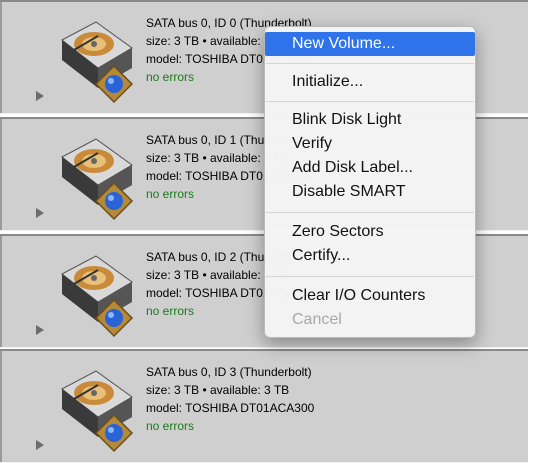 The image size is (538, 463). What do you see at coordinates (229, 372) in the screenshot?
I see `disk-bus: SATA bus 0, ID 3 (Thunderbolt)` at bounding box center [229, 372].